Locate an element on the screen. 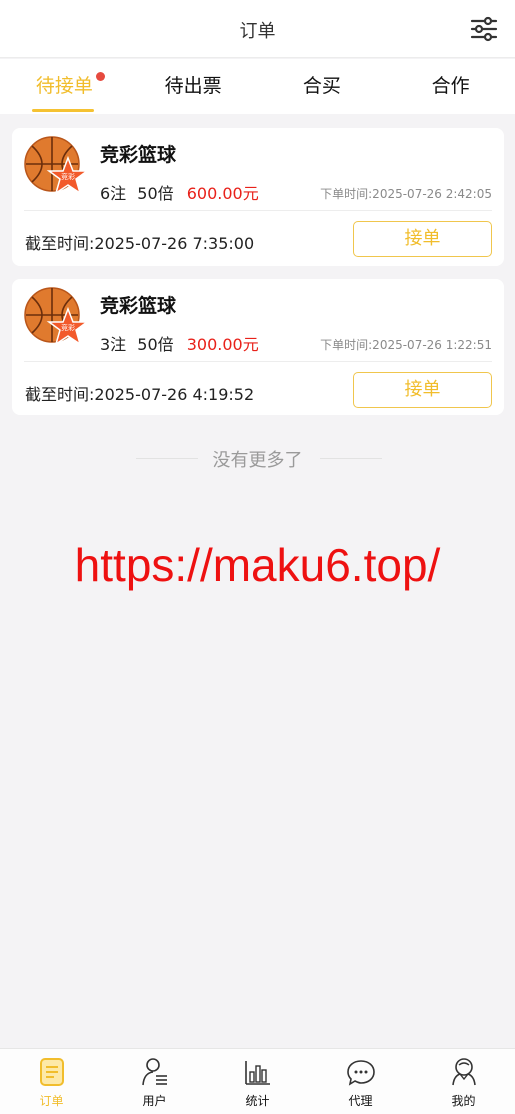  profile-icon is located at coordinates (463, 1072).